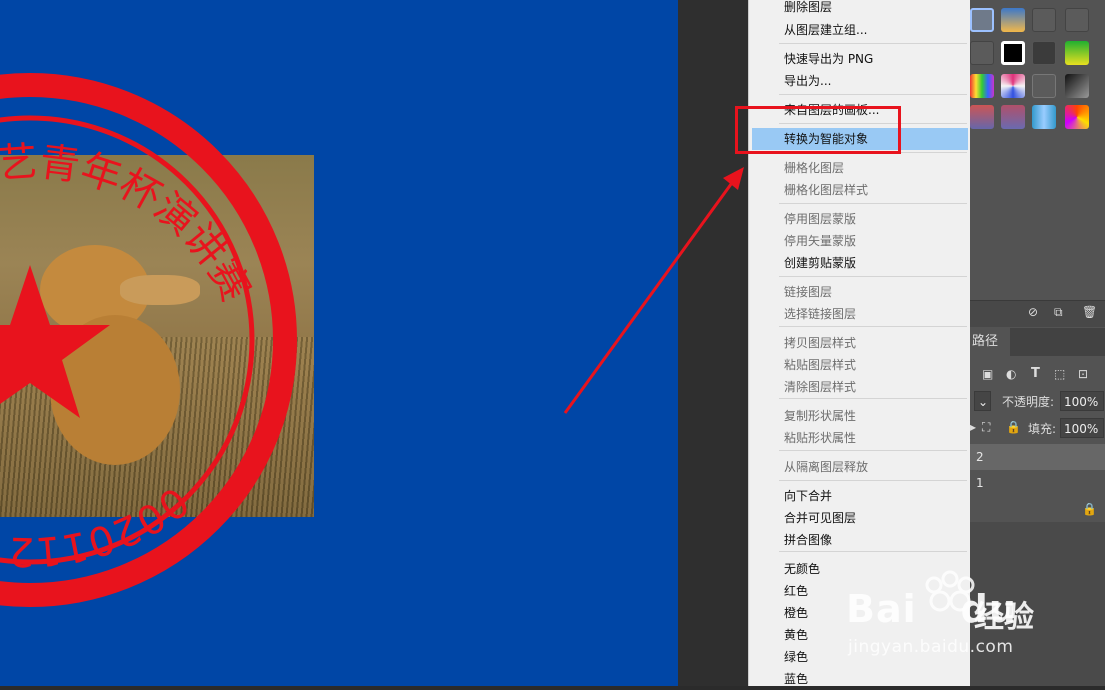 The height and width of the screenshot is (690, 1105). Describe the element at coordinates (1004, 617) in the screenshot. I see `watermark-brand-cn: 经验` at that location.